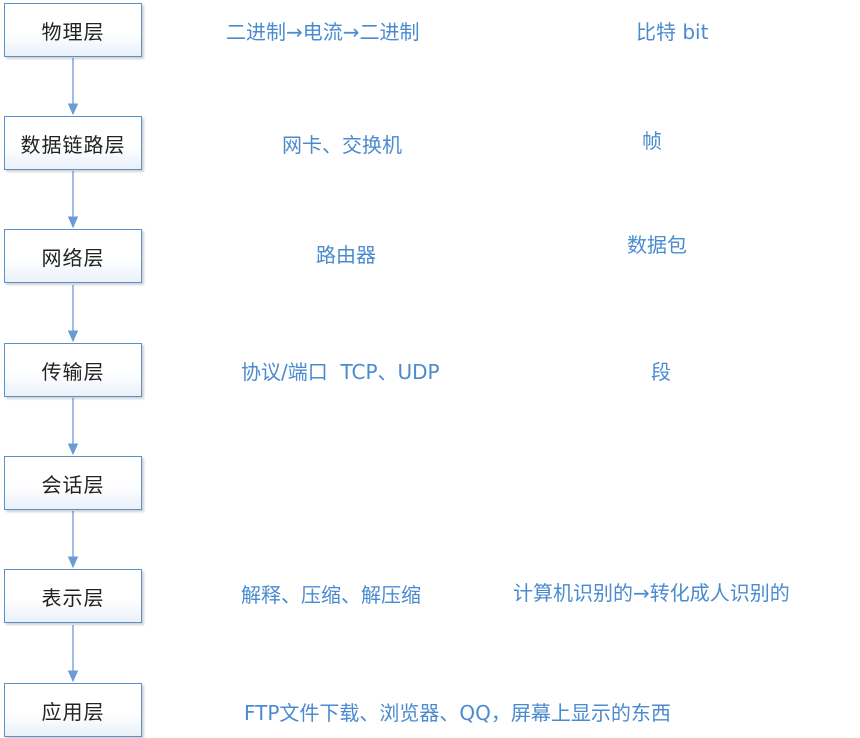 Image resolution: width=860 pixels, height=738 pixels. I want to click on layer-box-transport: 传输层, so click(73, 370).